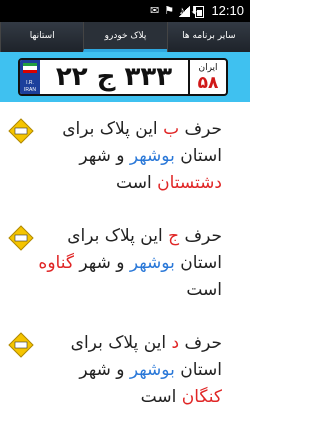 This screenshot has width=320, height=423. I want to click on plate-number: ۳۳۳ ج ۲۲, so click(114, 77).